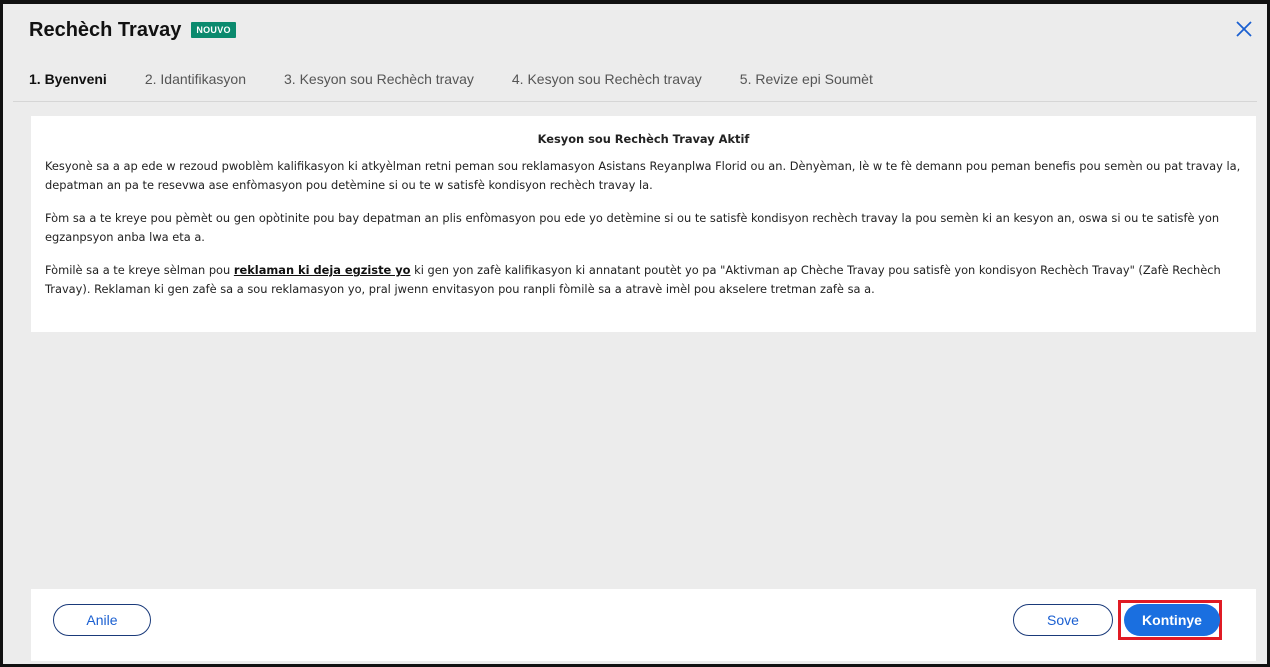 The width and height of the screenshot is (1270, 667). I want to click on save-button: Sove, so click(1063, 620).